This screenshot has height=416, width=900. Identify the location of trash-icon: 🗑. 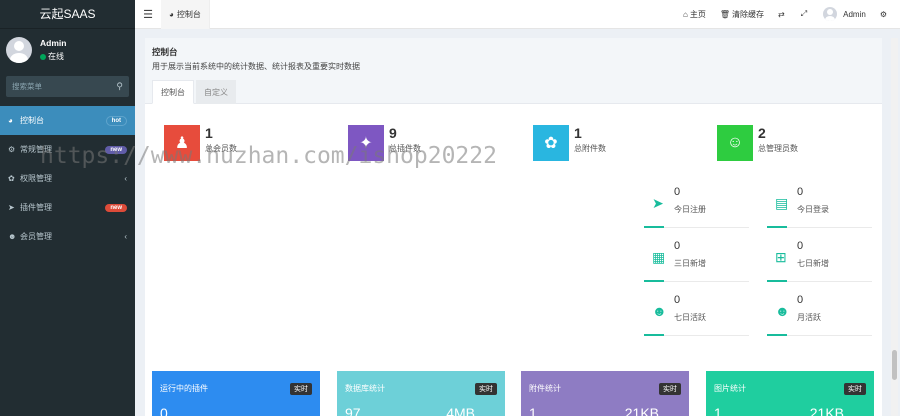
(725, 14).